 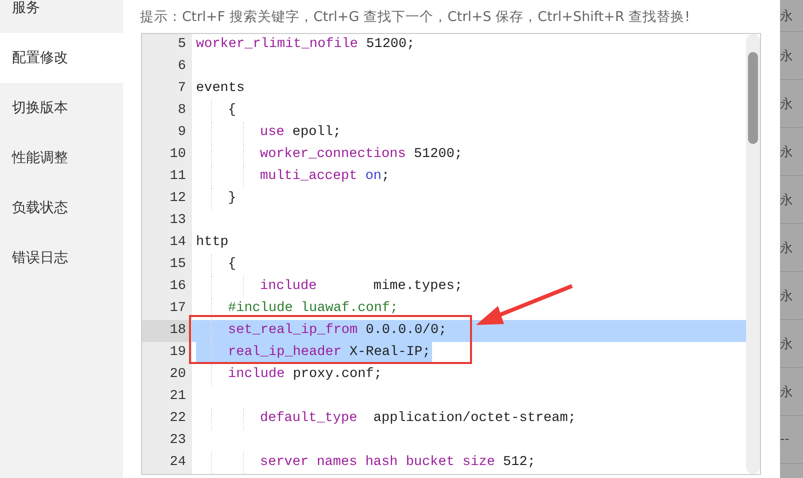 I want to click on line-number: 8, so click(x=167, y=111).